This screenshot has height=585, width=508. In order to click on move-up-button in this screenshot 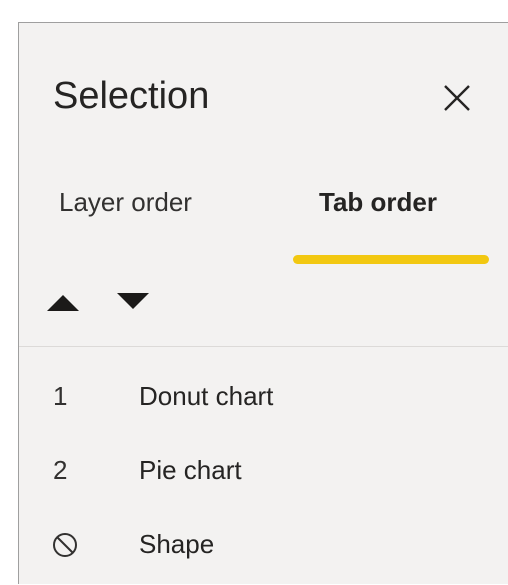, I will do `click(63, 302)`.